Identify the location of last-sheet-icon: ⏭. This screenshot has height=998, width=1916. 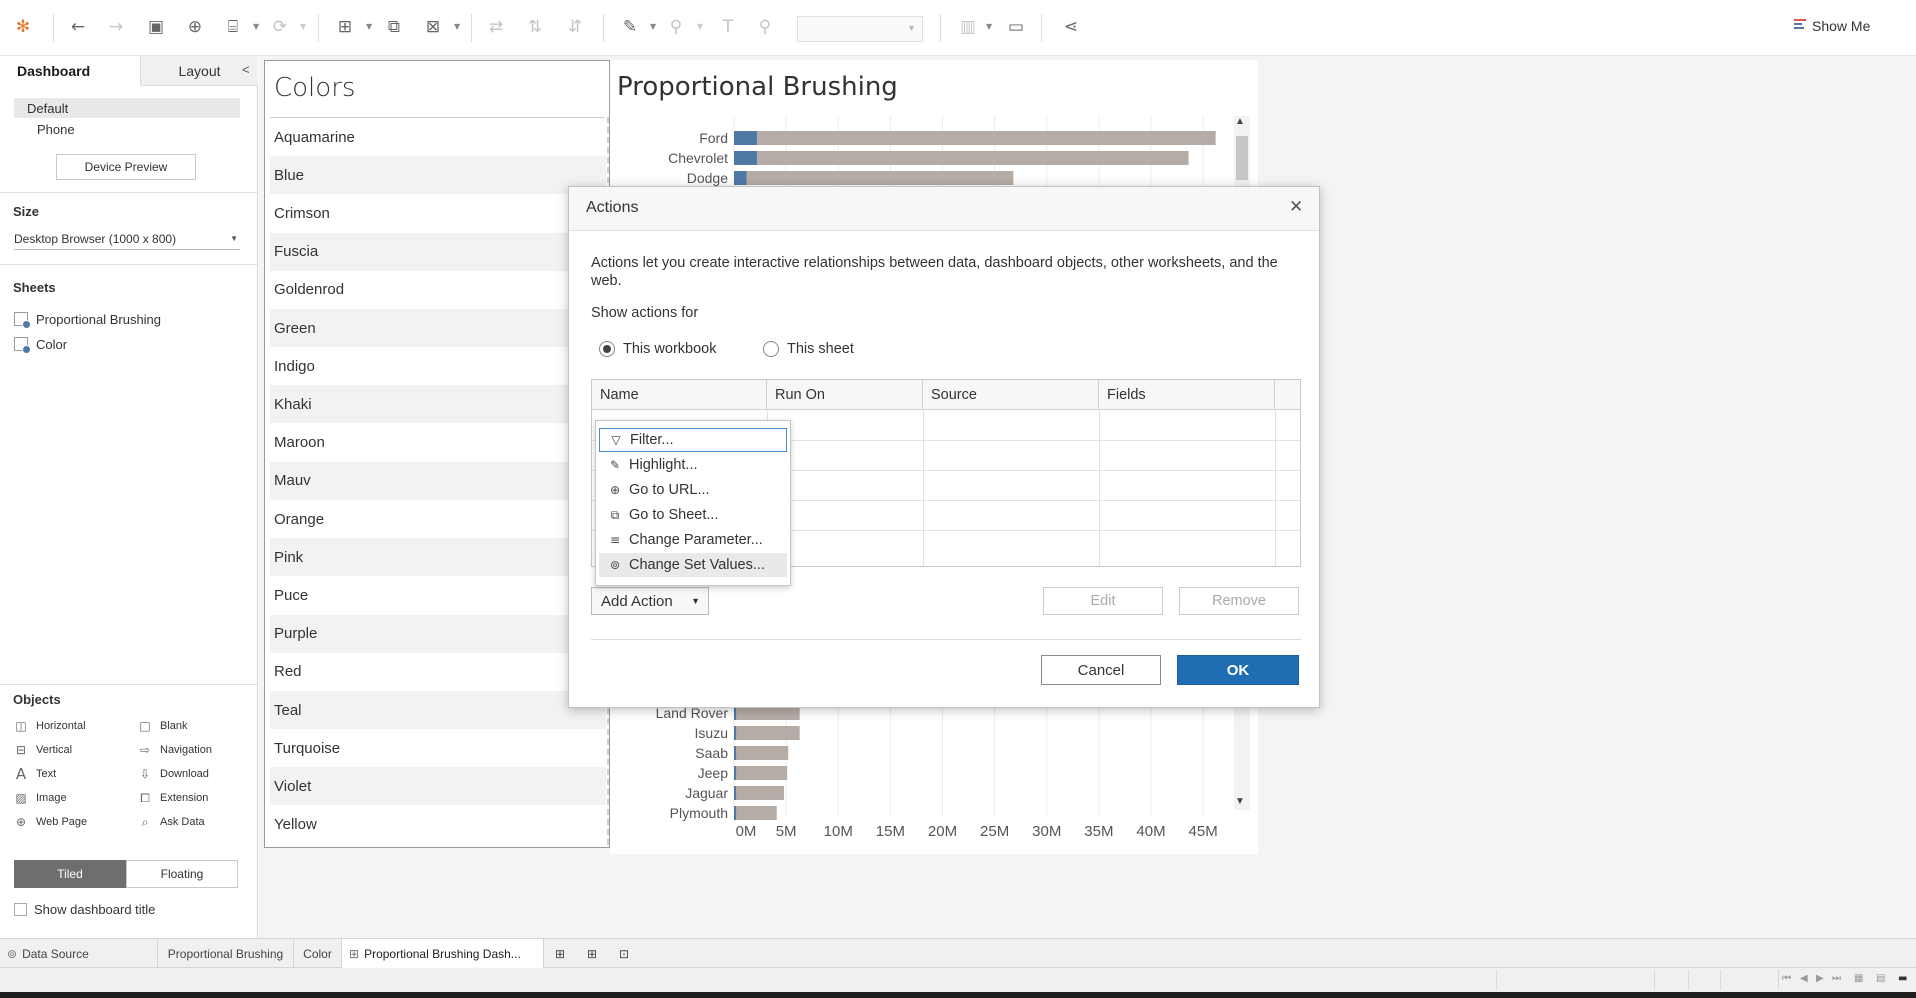
(1836, 978).